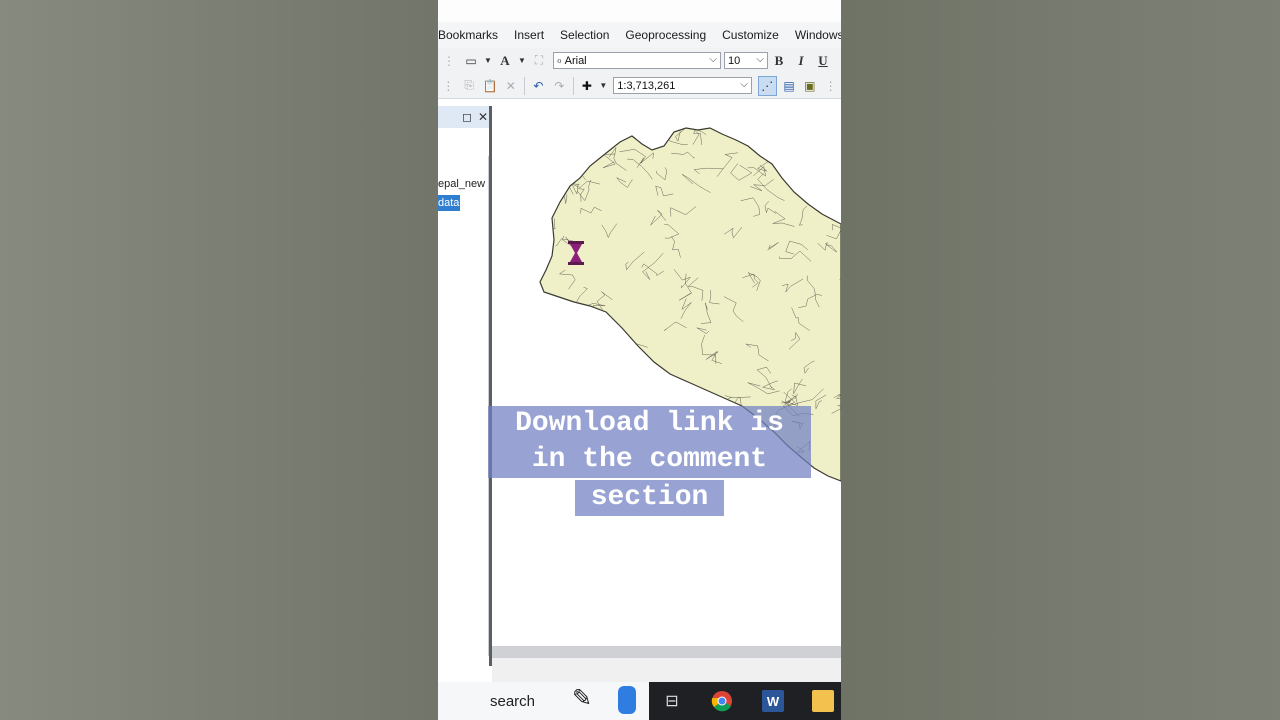 This screenshot has width=1280, height=720. What do you see at coordinates (722, 701) in the screenshot?
I see `chrome-icon` at bounding box center [722, 701].